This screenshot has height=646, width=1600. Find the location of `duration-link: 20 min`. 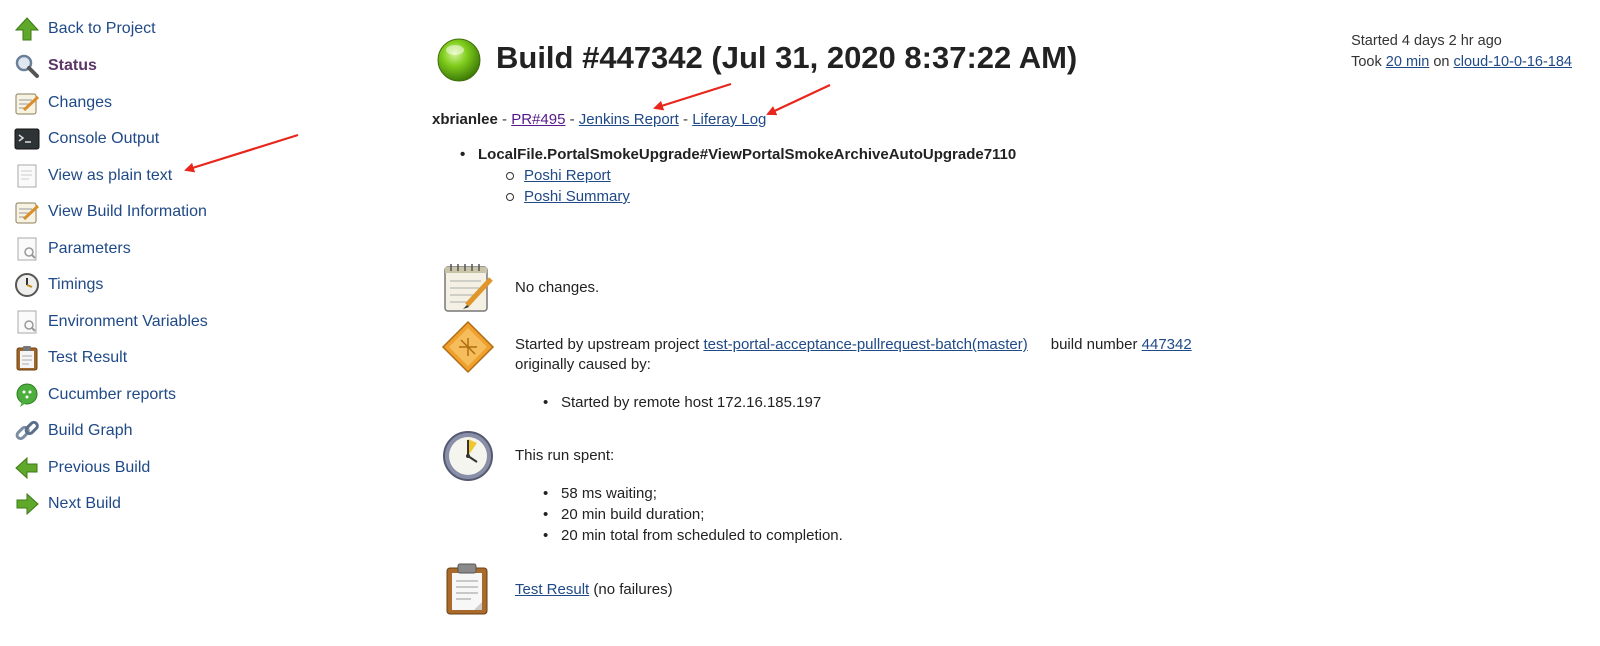

duration-link: 20 min is located at coordinates (1408, 62).